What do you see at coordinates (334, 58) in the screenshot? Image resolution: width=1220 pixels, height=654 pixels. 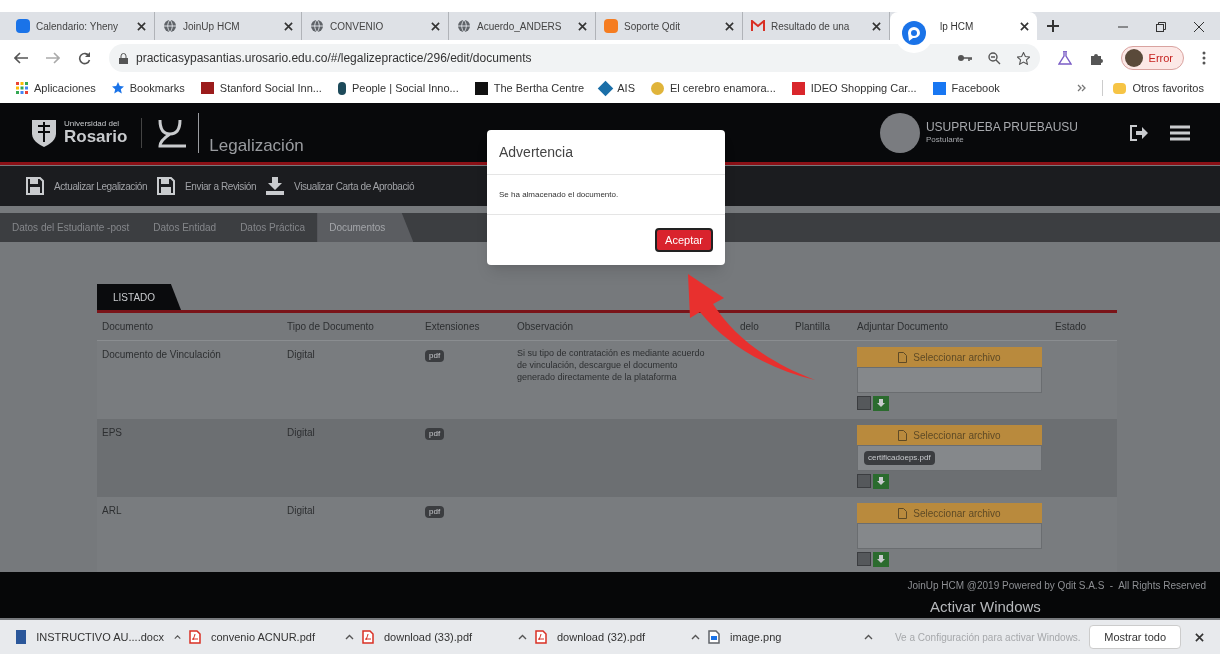 I see `url-text: practicasypasantias.urosario.edu.co/#/legalizepractice/296/edit/documents` at bounding box center [334, 58].